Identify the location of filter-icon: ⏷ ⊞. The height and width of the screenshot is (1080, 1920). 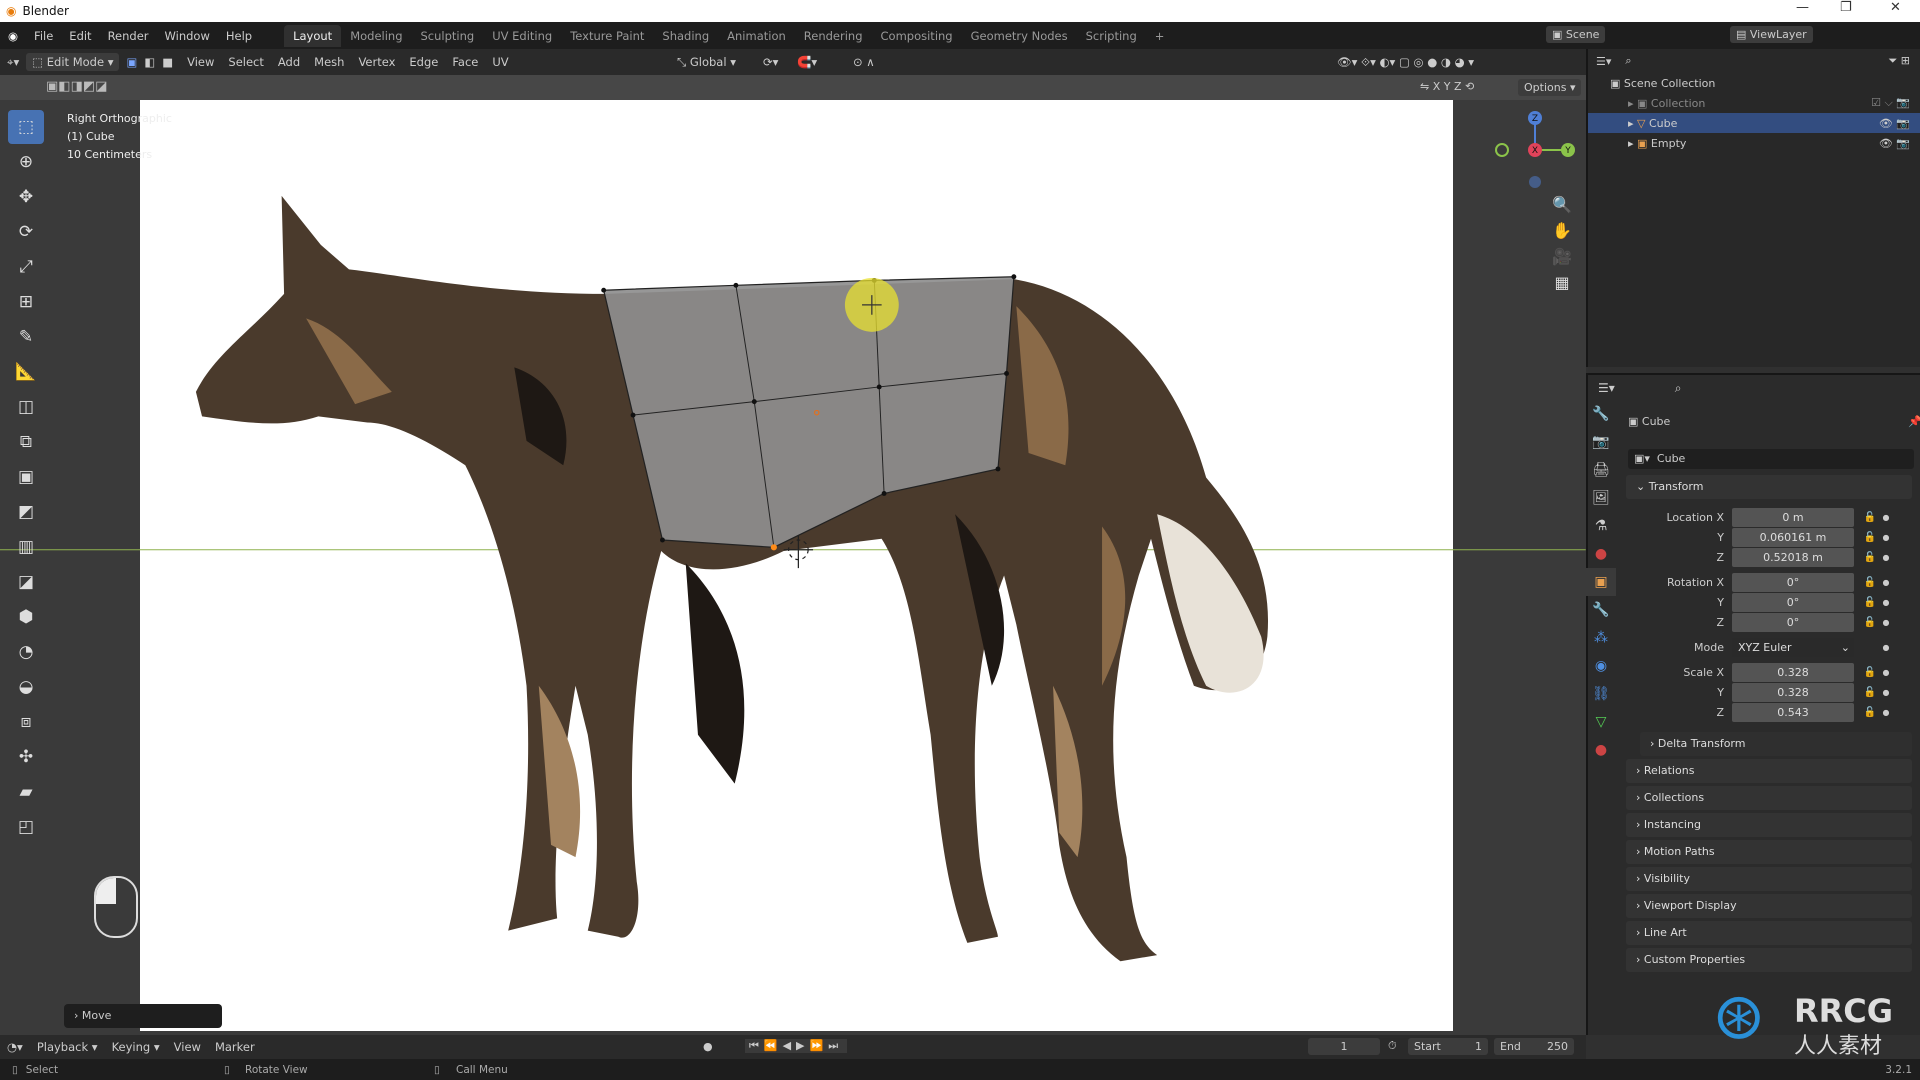
(1899, 61).